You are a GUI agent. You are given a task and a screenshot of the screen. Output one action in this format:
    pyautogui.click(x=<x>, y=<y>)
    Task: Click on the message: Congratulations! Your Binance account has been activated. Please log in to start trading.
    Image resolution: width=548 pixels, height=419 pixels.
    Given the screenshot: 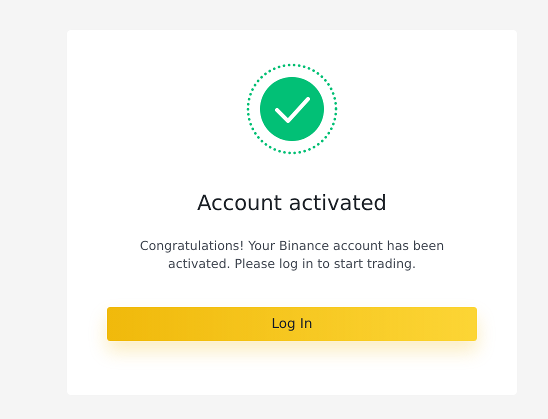 What is the action you would take?
    pyautogui.click(x=292, y=255)
    